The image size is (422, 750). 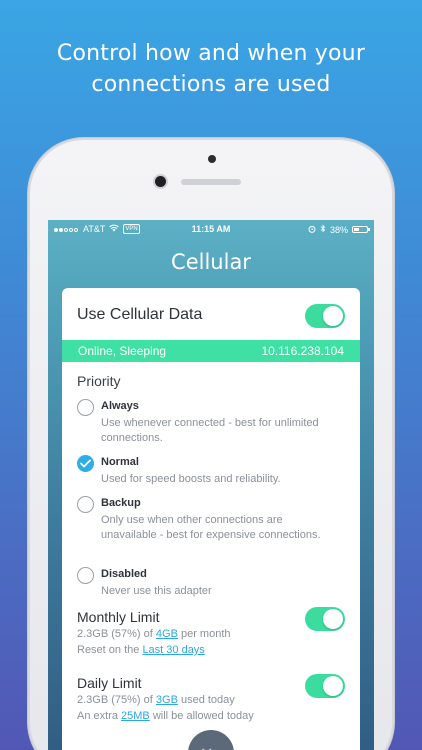 What do you see at coordinates (211, 182) in the screenshot?
I see `earpiece-speaker` at bounding box center [211, 182].